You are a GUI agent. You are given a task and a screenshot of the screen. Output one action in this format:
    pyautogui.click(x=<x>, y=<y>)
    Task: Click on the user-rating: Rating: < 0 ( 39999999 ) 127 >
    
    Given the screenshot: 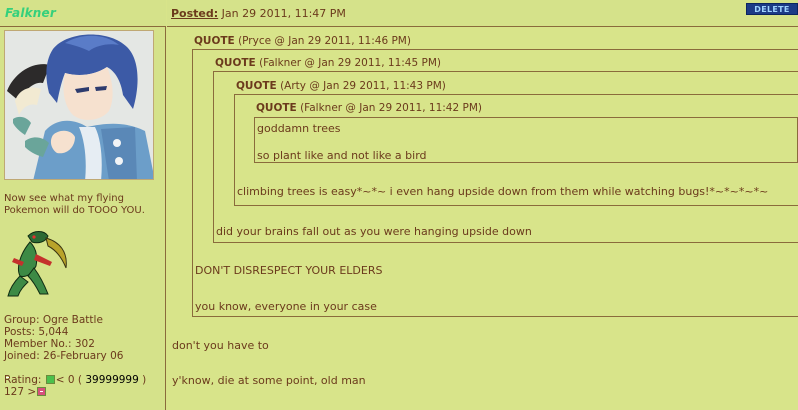 What is the action you would take?
    pyautogui.click(x=85, y=386)
    